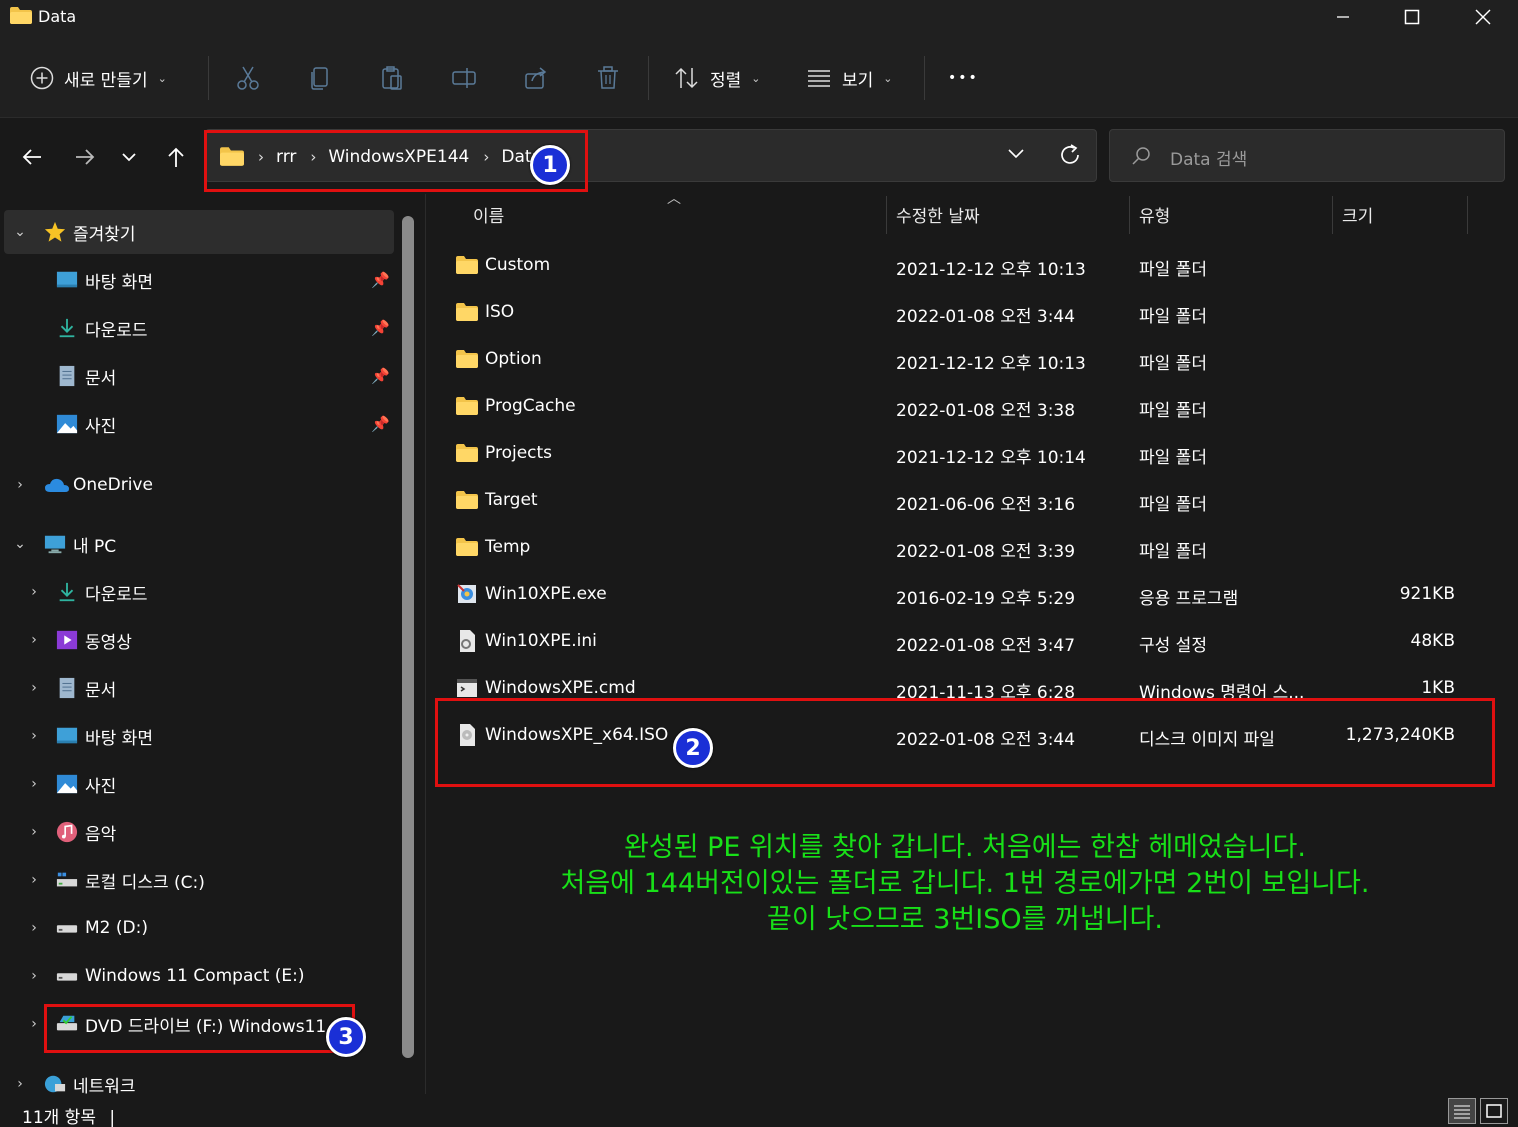 This screenshot has height=1127, width=1518. I want to click on search-box: Data 검색, so click(1307, 155).